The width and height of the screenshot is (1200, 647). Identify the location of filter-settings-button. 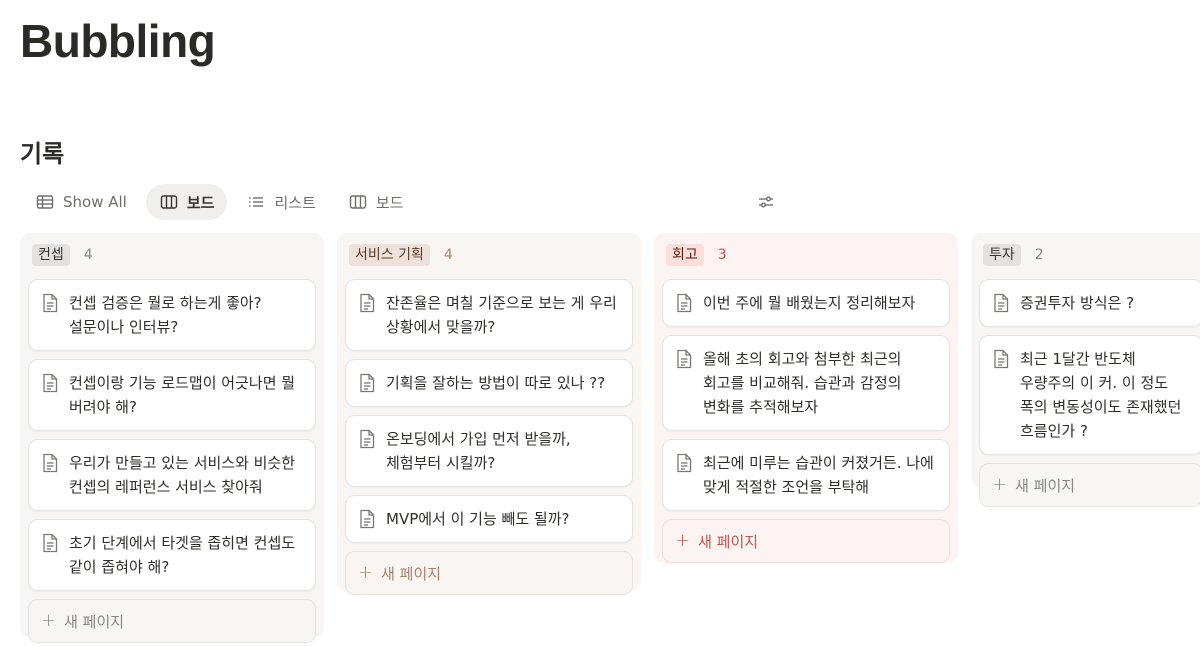
(766, 202).